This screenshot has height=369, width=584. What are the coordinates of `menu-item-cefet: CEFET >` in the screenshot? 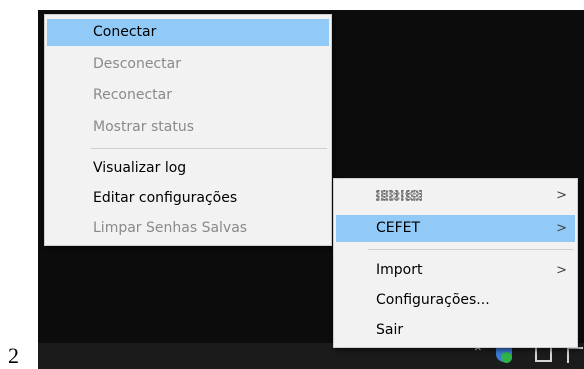 It's located at (455, 228).